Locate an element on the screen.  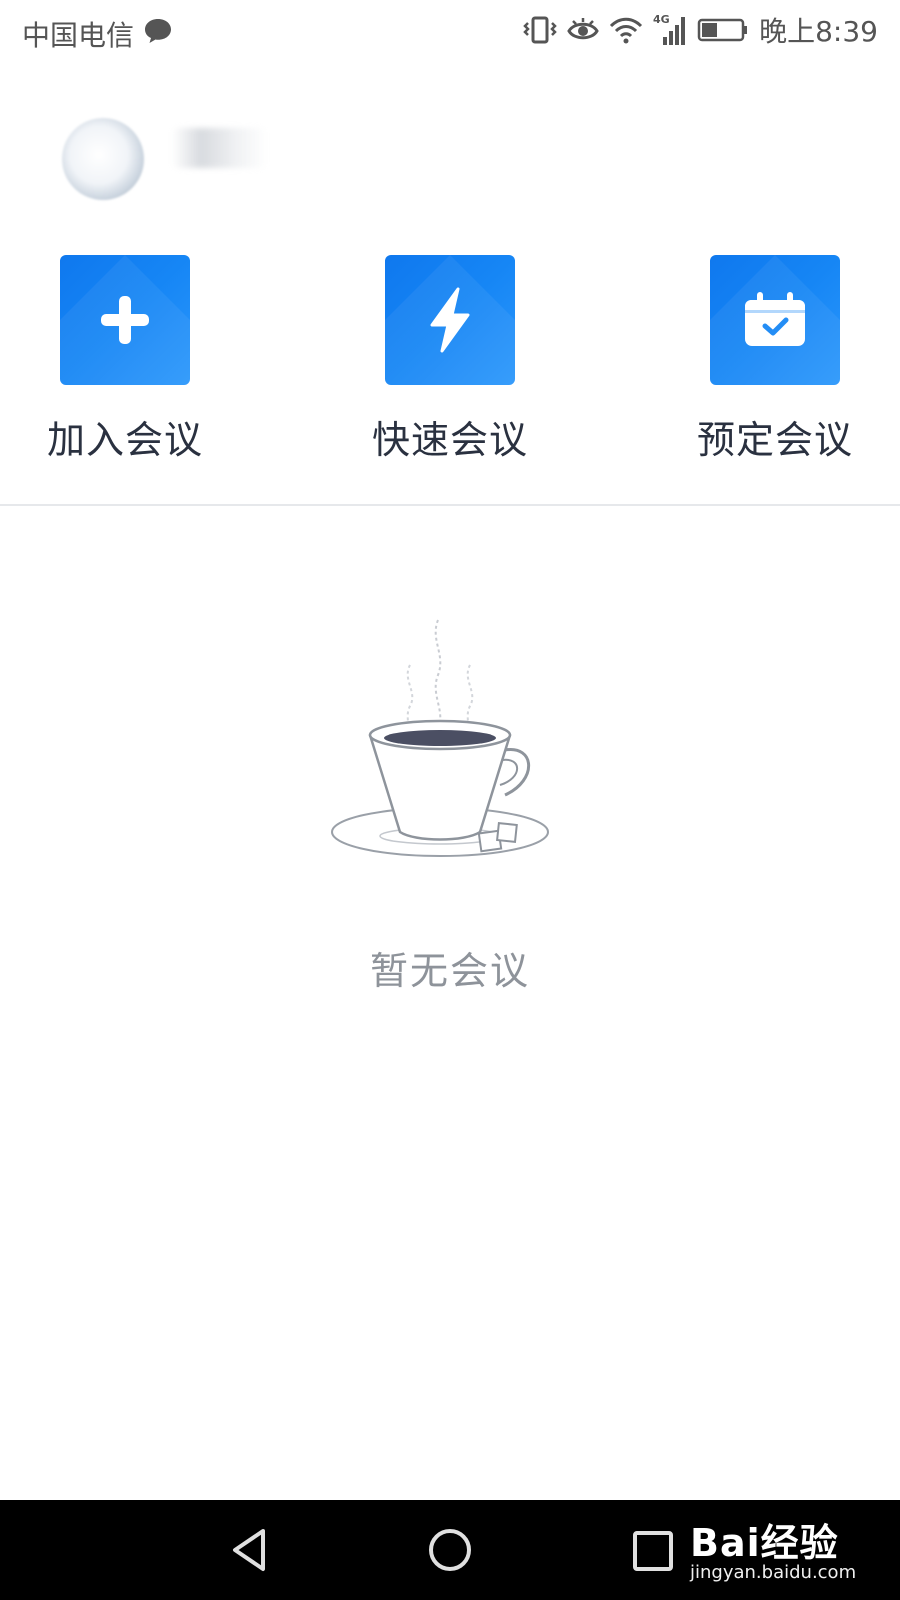
join-meeting-button: 加入会议 is located at coordinates (125, 359).